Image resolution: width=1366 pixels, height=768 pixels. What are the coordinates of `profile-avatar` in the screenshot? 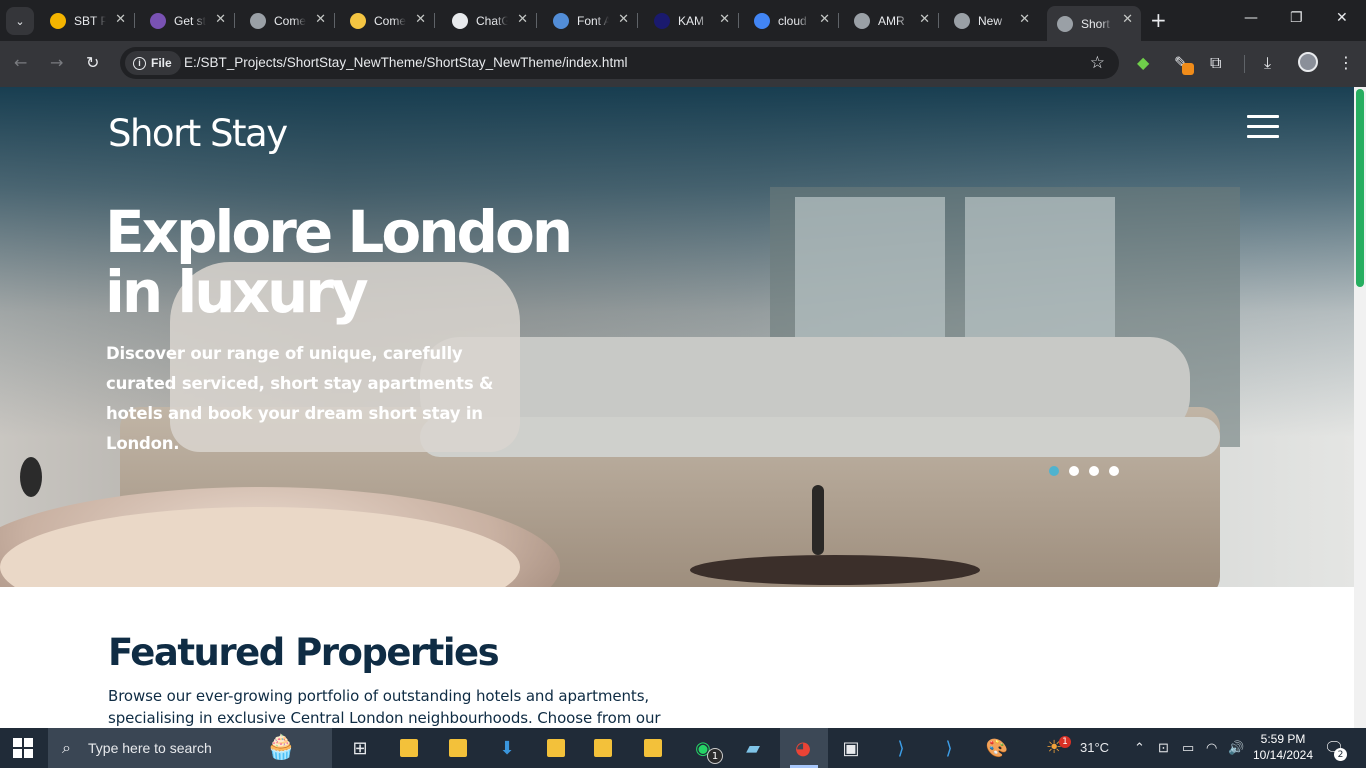 It's located at (1308, 62).